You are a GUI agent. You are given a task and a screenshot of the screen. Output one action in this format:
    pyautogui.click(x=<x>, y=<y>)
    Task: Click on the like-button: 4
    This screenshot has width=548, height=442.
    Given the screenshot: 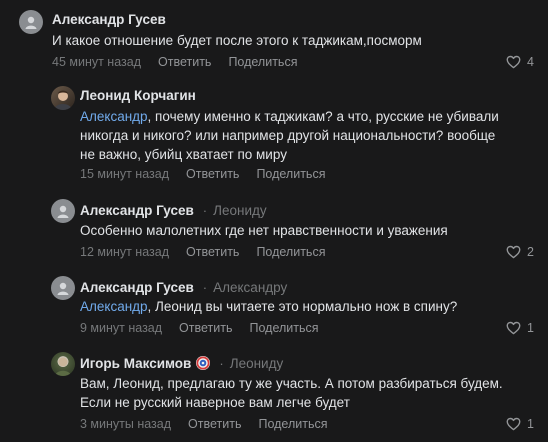 What is the action you would take?
    pyautogui.click(x=520, y=62)
    